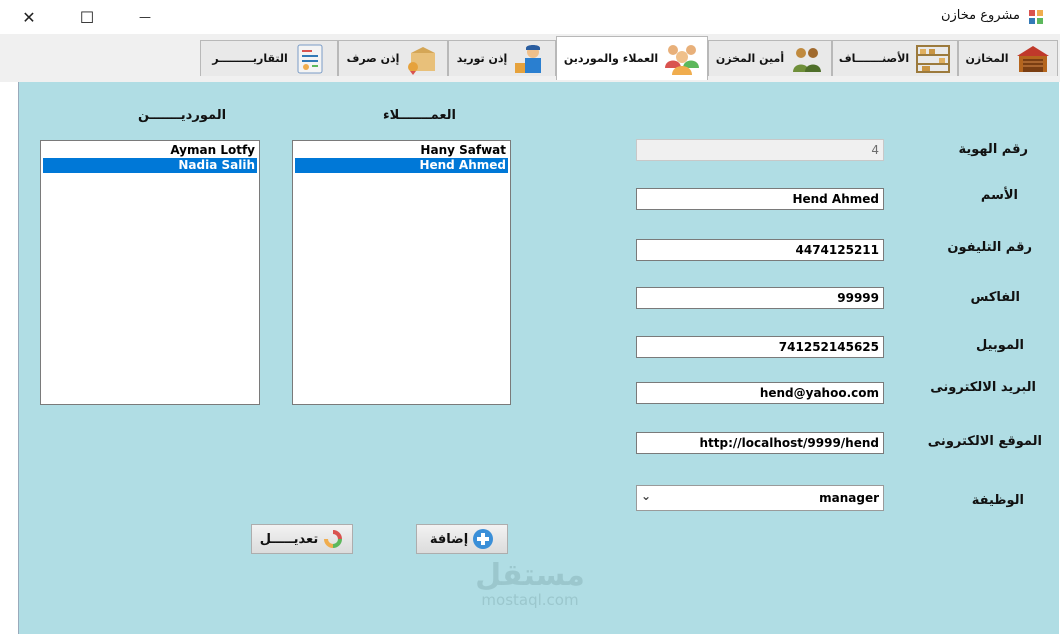 The height and width of the screenshot is (634, 1060). I want to click on tab-items: الأصنـــــــاف, so click(895, 58).